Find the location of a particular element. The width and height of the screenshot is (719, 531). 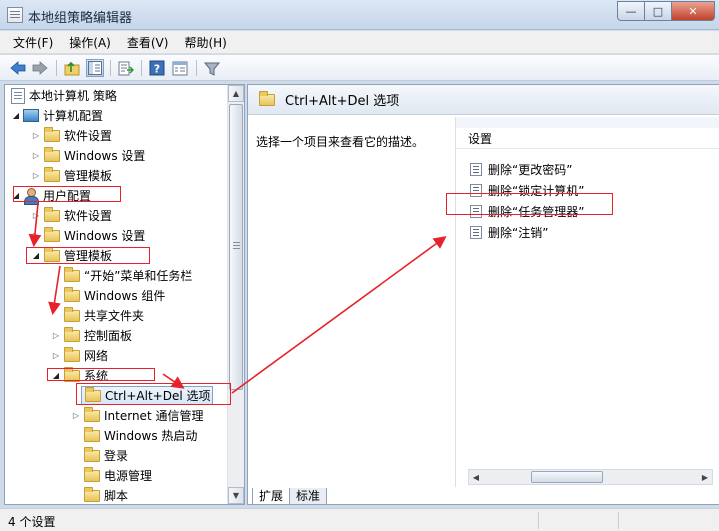

show-hide-tree-icon is located at coordinates (95, 68).